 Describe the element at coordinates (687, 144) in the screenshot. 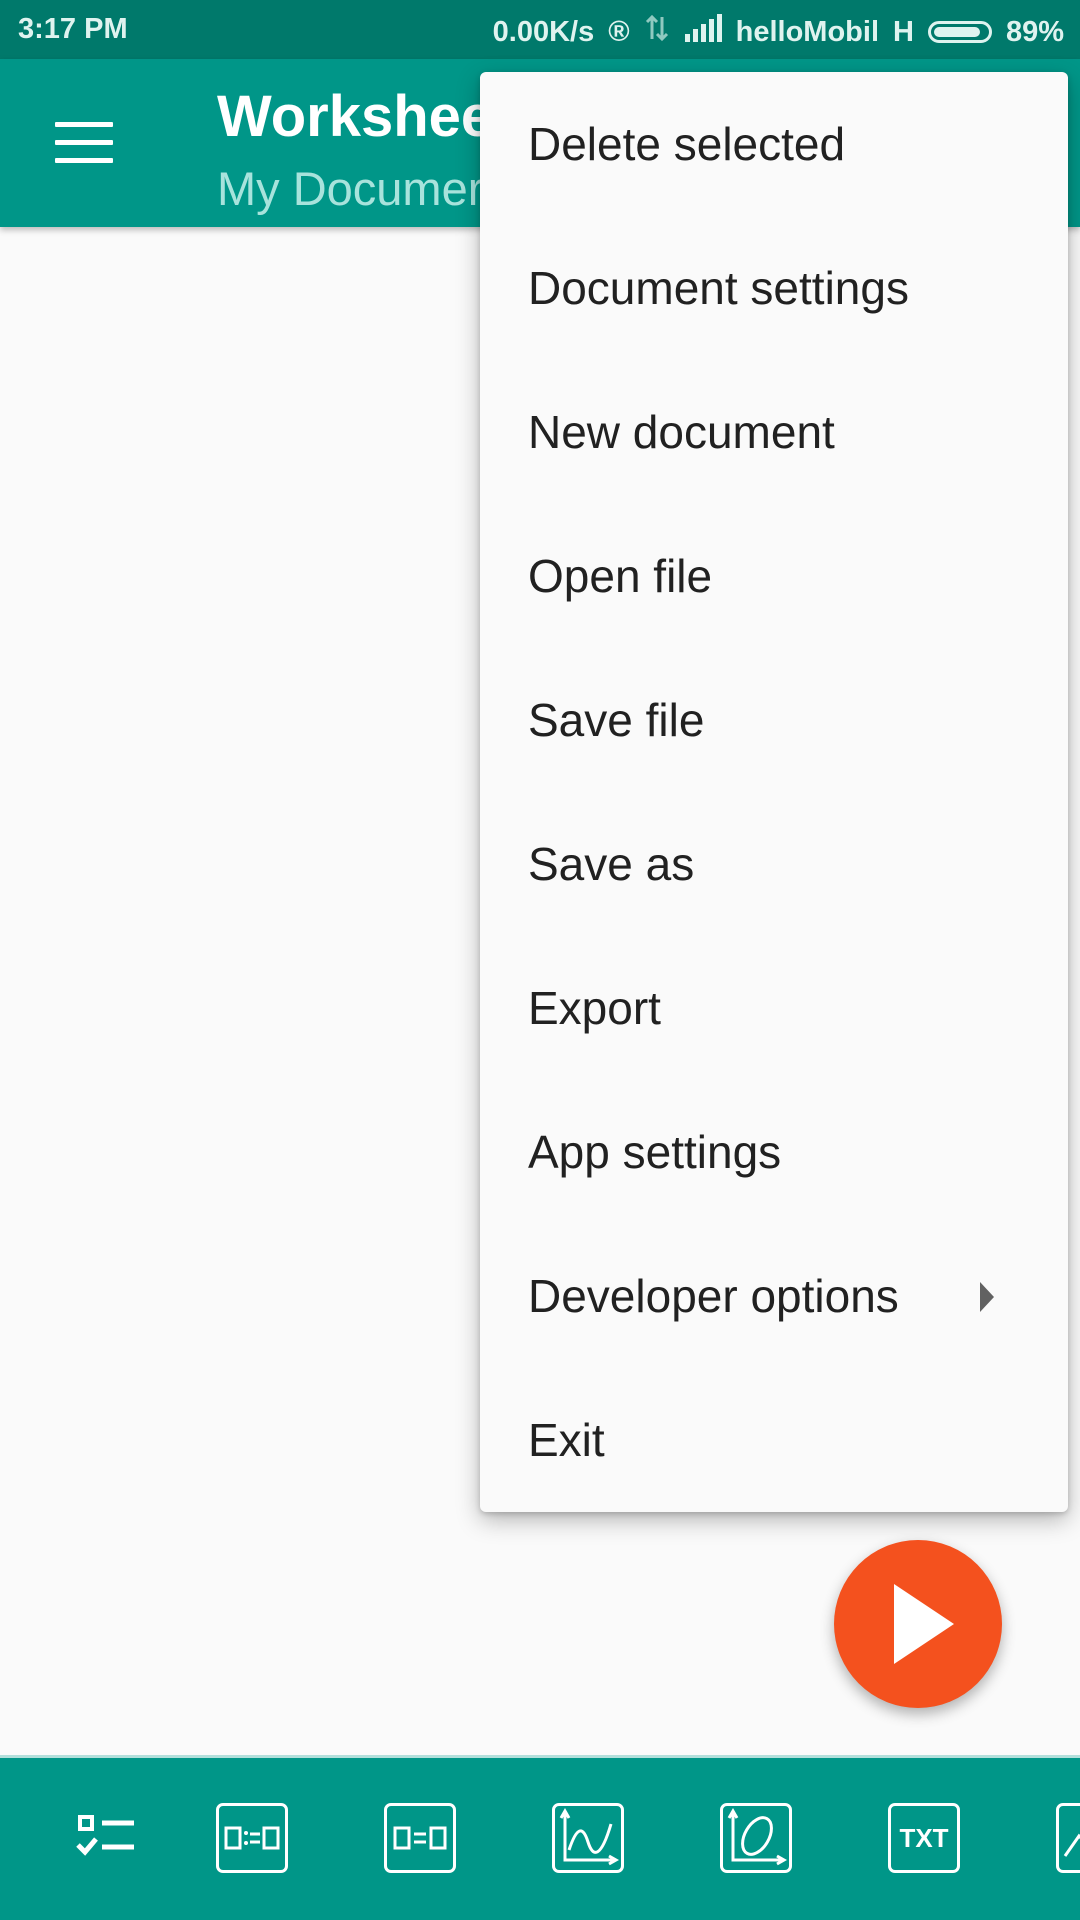

I see `menu-item-label: Delete selected` at that location.